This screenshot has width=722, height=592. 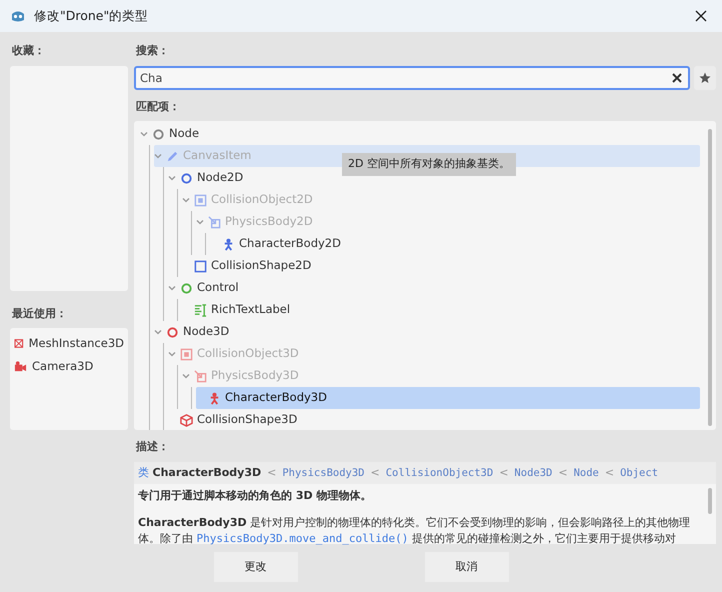 What do you see at coordinates (152, 447) in the screenshot?
I see `description-label: 描述：` at bounding box center [152, 447].